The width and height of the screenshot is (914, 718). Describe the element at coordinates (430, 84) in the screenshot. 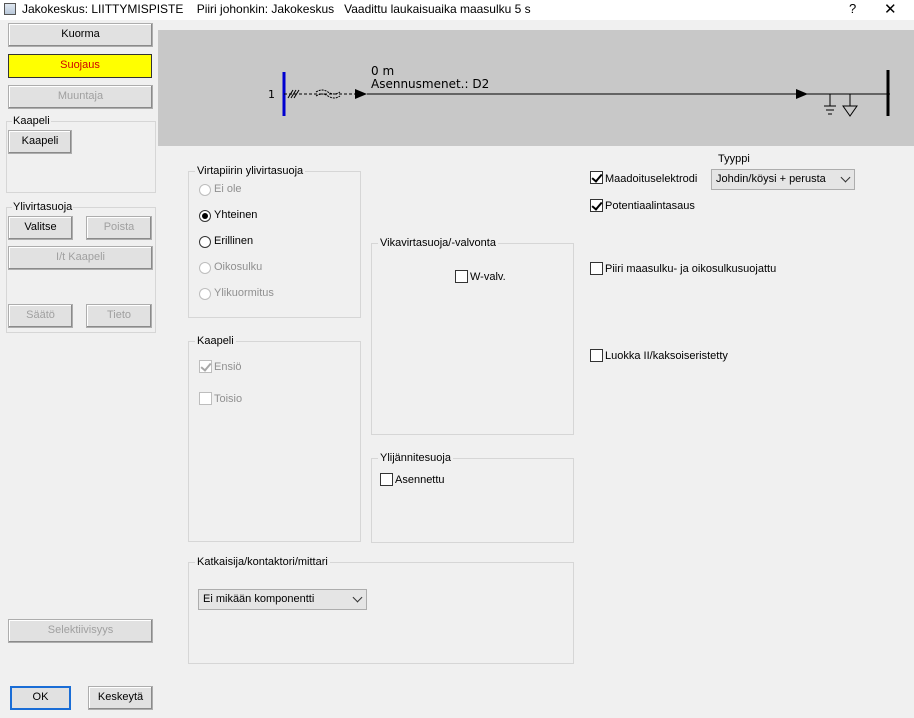

I see `install-method: Asennusmenet.: D2` at that location.